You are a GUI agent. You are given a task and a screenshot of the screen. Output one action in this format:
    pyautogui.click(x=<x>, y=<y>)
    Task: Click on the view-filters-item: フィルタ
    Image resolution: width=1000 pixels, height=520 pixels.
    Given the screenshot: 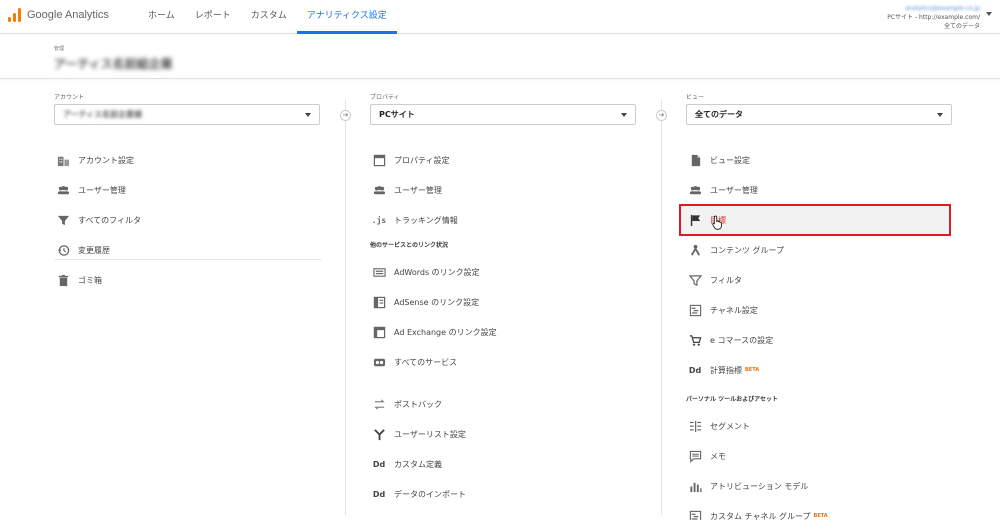 What is the action you would take?
    pyautogui.click(x=819, y=280)
    